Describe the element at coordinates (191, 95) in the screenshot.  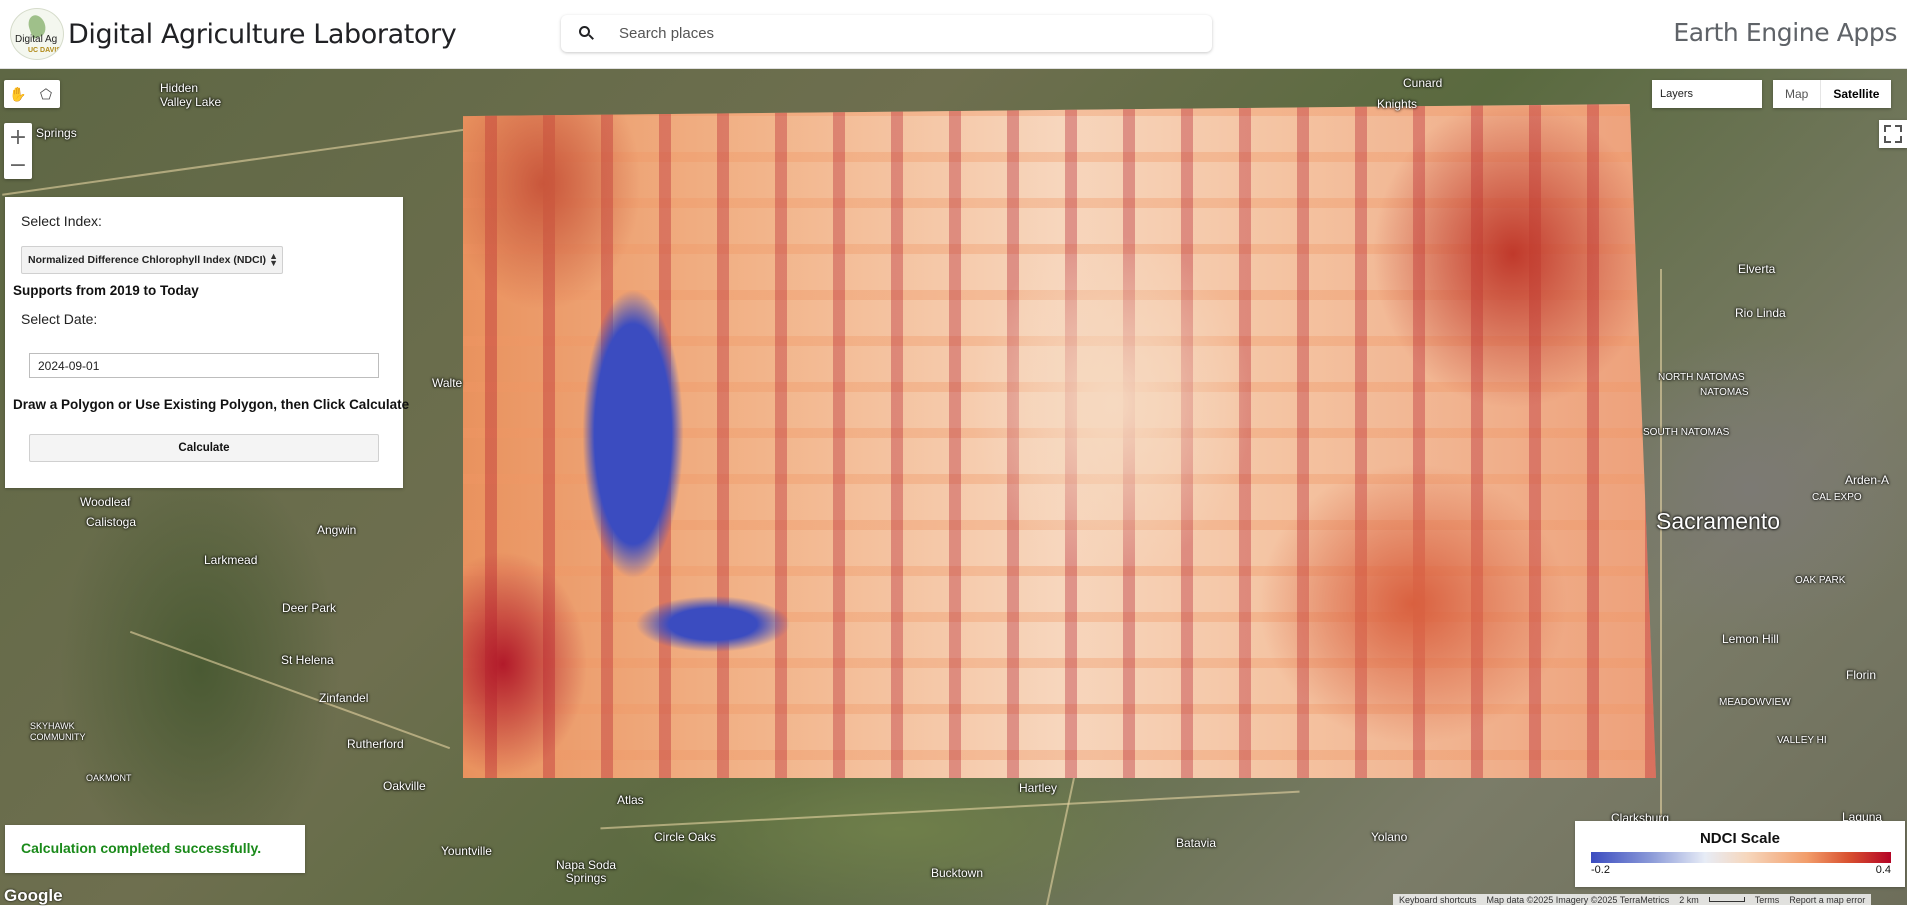
I see `map-label: Hidden Valley Lake` at that location.